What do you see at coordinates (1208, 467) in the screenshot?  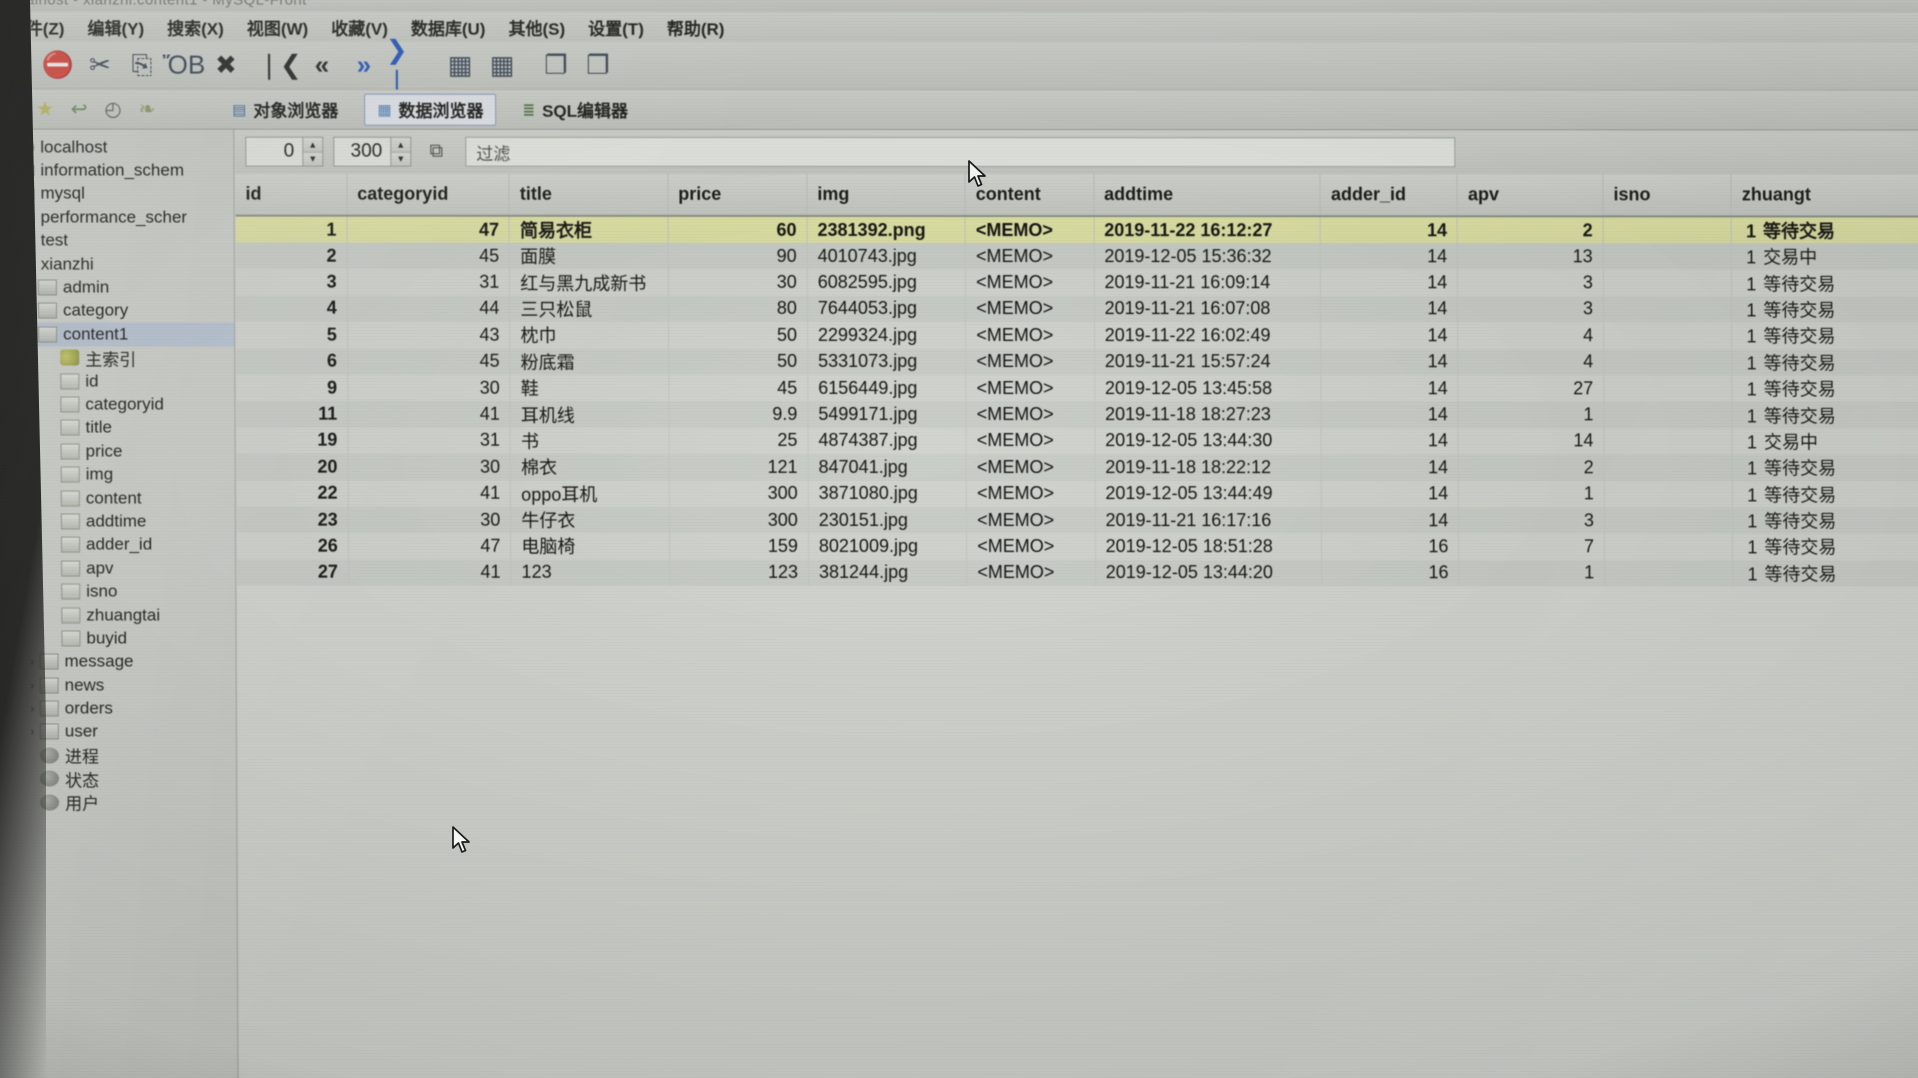 I see `cell-addtime: 2019-11-18 18:22:12` at bounding box center [1208, 467].